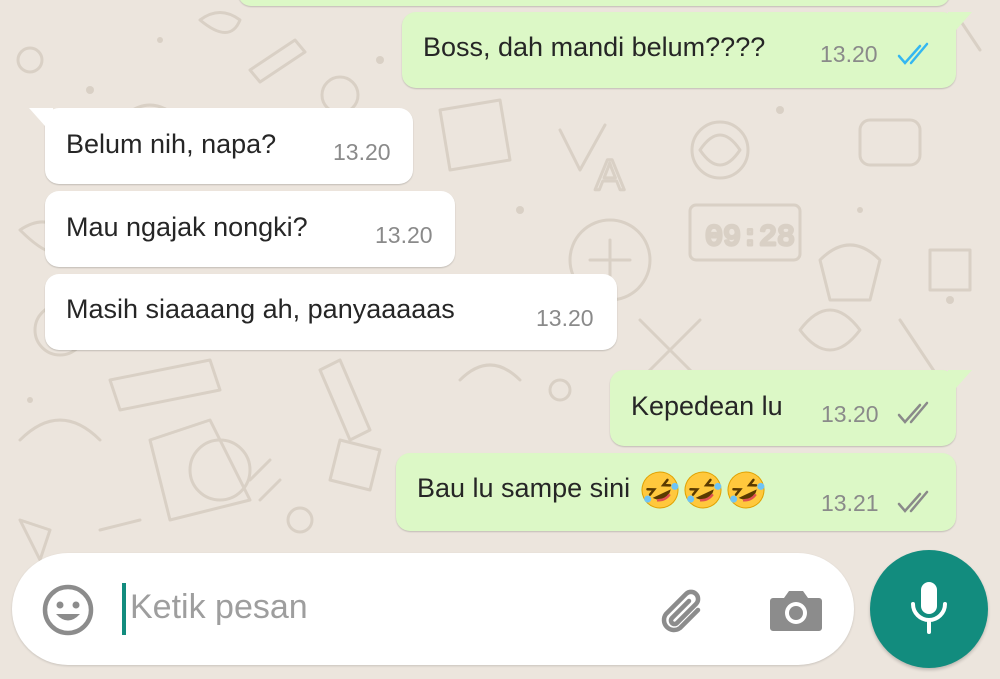 The image size is (1000, 679). I want to click on message-bubble-incoming: Belum nih, napa? 13.20, so click(221, 146).